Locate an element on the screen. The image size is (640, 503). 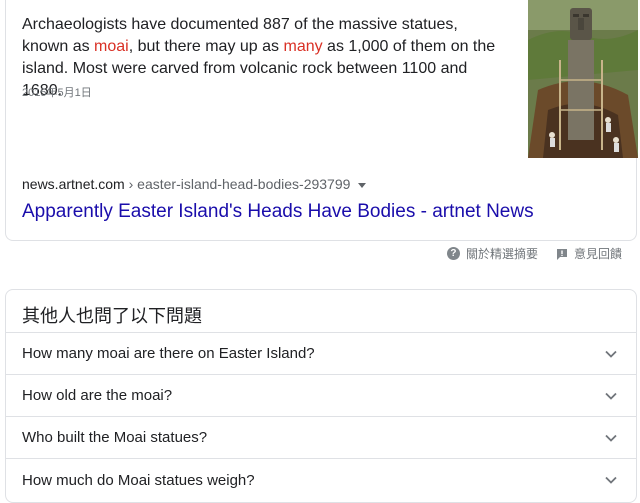
help-icon: ? is located at coordinates (453, 253).